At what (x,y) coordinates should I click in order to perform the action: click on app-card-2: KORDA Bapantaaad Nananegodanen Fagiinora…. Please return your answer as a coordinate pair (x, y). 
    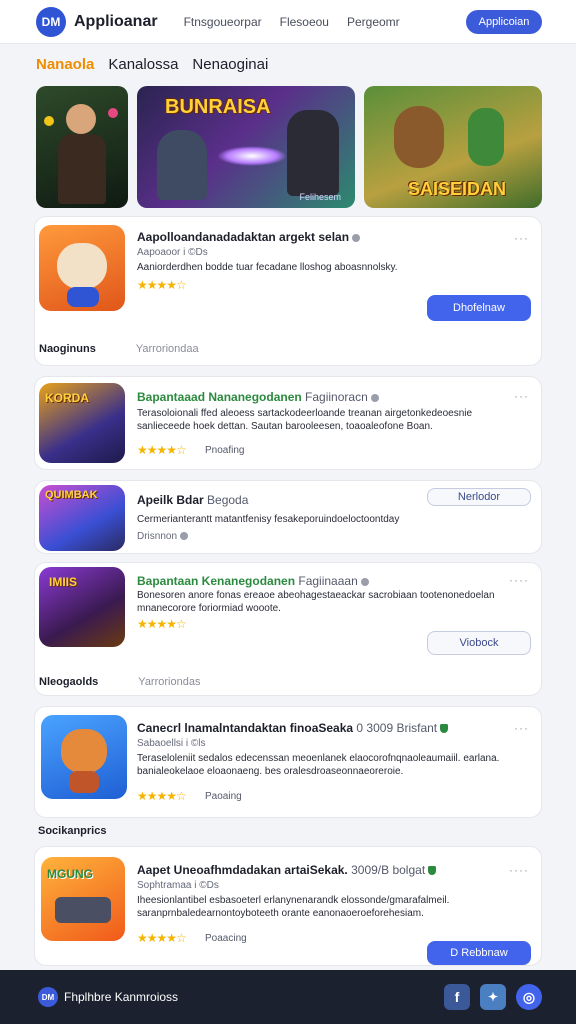
    Looking at the image, I should click on (288, 423).